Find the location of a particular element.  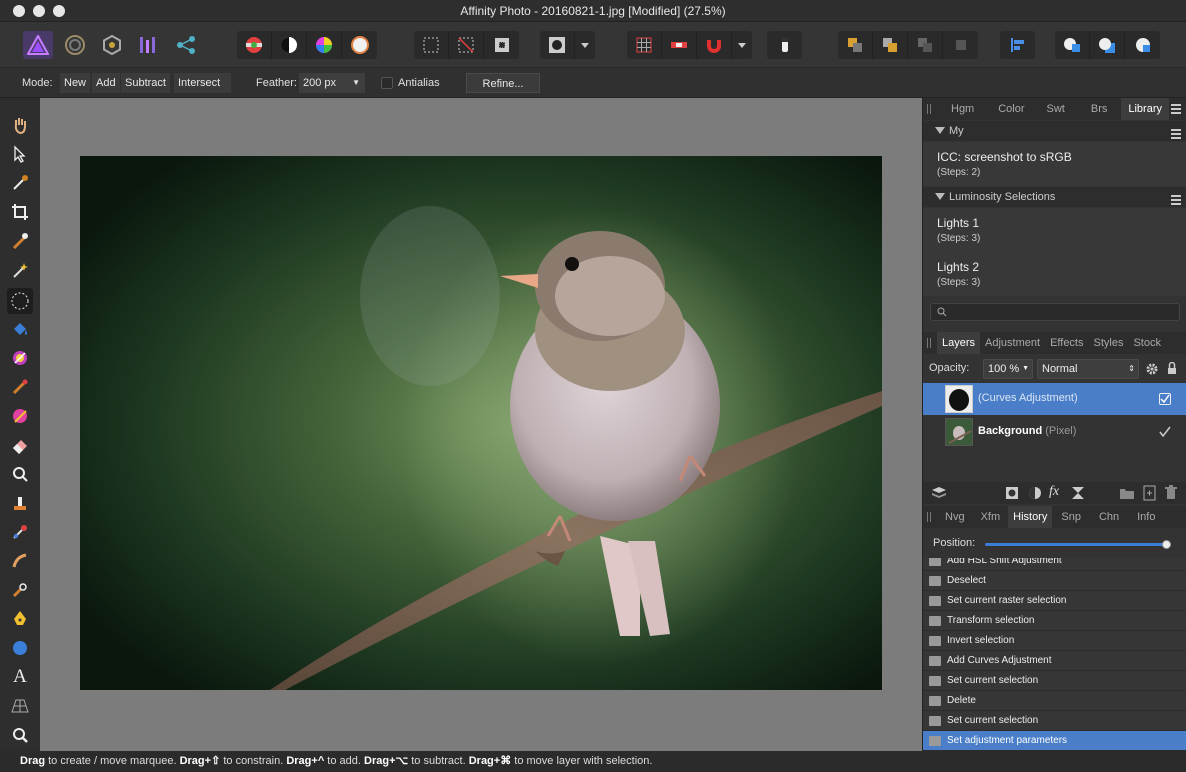

blend-mode-select: Normal ⇕ is located at coordinates (1088, 369).